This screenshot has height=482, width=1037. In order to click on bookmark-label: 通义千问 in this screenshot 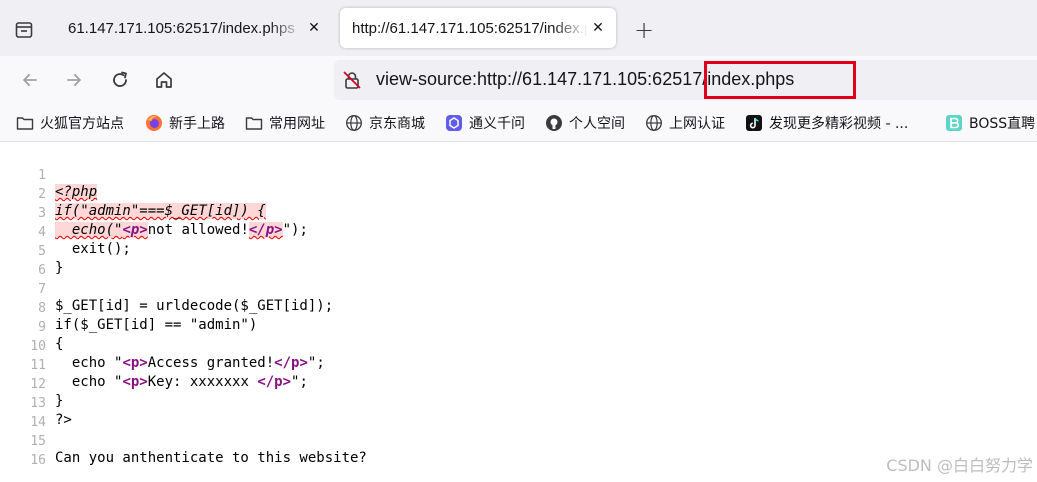, I will do `click(497, 124)`.